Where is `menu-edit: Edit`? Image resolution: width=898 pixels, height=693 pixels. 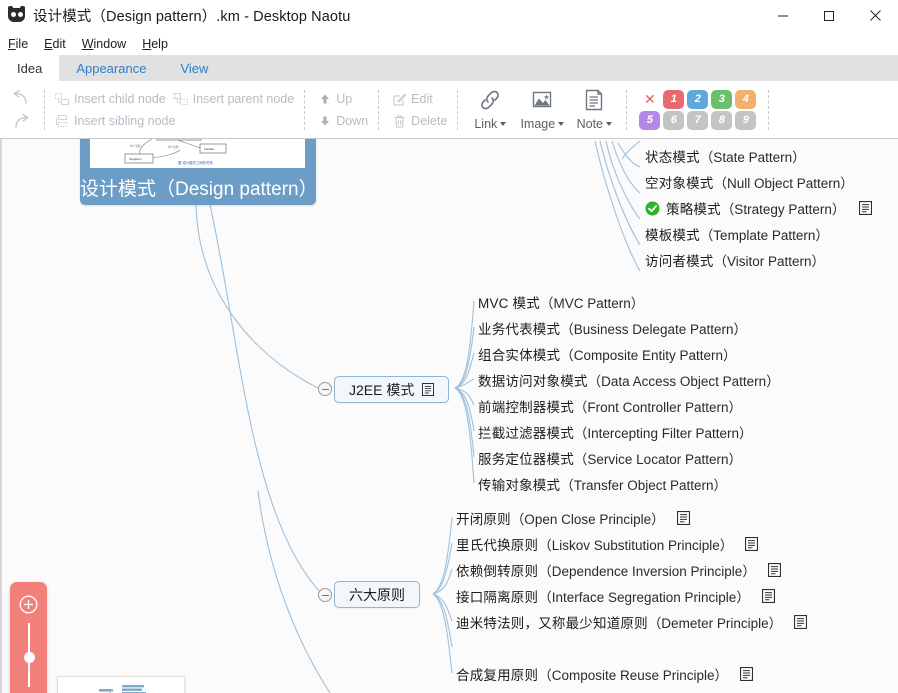
menu-edit: Edit is located at coordinates (55, 44).